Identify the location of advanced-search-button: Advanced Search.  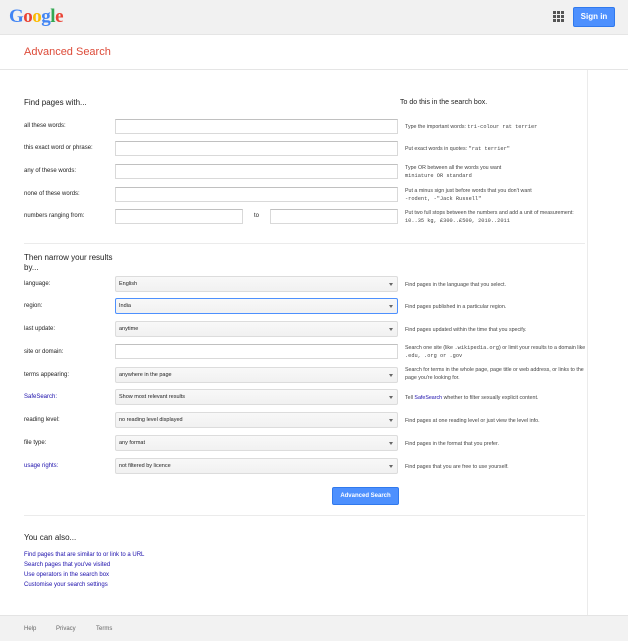
(365, 496).